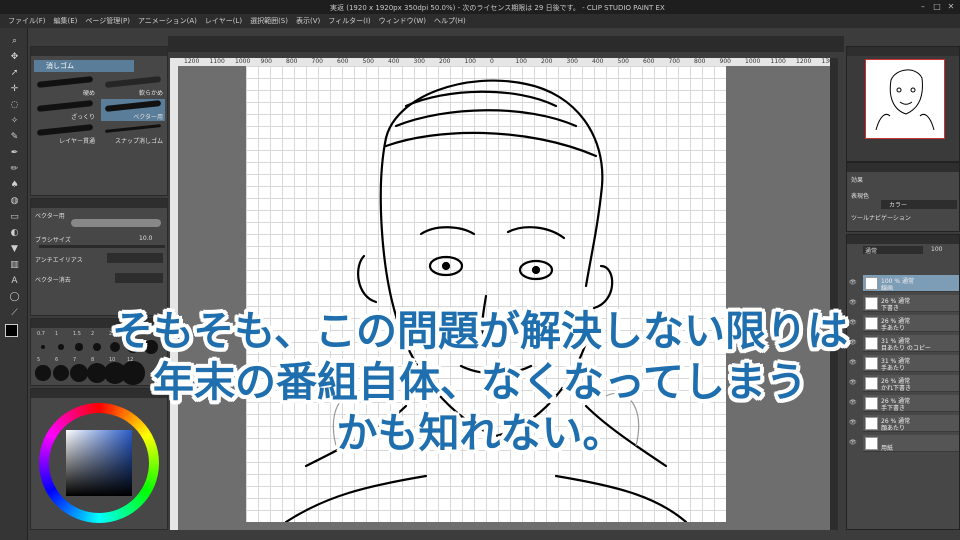  Describe the element at coordinates (506, 44) in the screenshot. I see `canvas-toolbar` at that location.